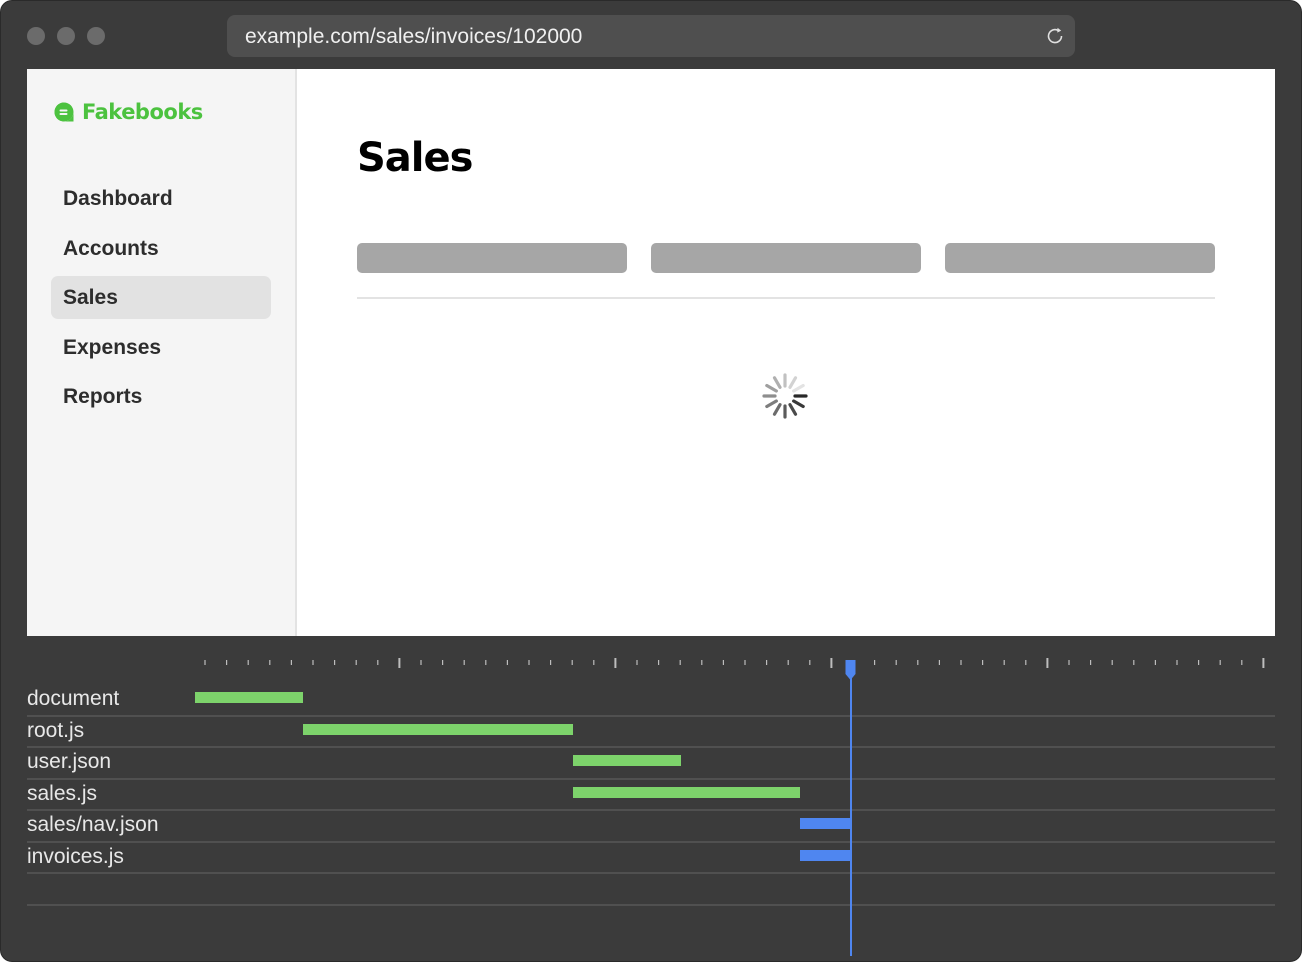 The image size is (1302, 962). Describe the element at coordinates (56, 730) in the screenshot. I see `request-name: root.js` at that location.